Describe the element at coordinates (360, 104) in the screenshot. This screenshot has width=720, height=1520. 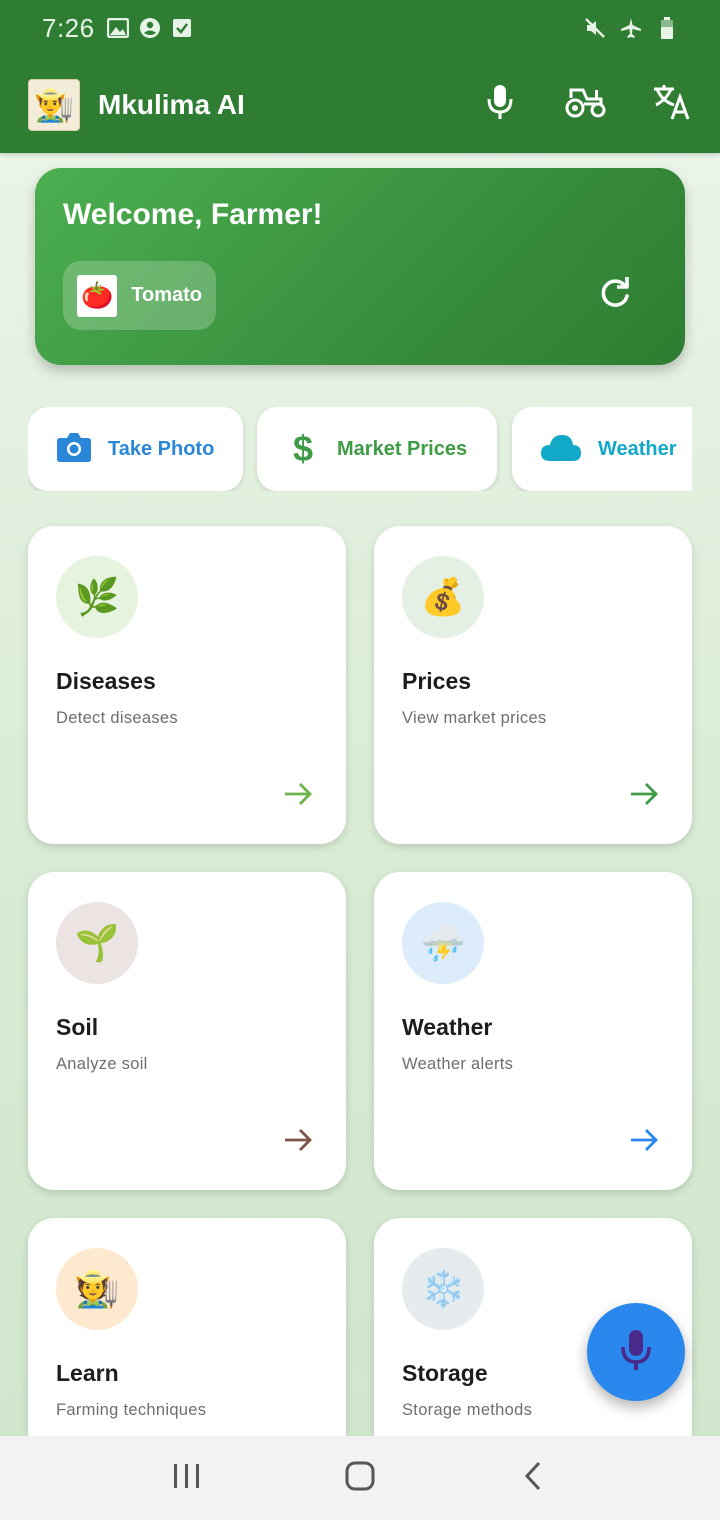
I see `app-bar: 👨‍🌾 Mkulima AI` at that location.